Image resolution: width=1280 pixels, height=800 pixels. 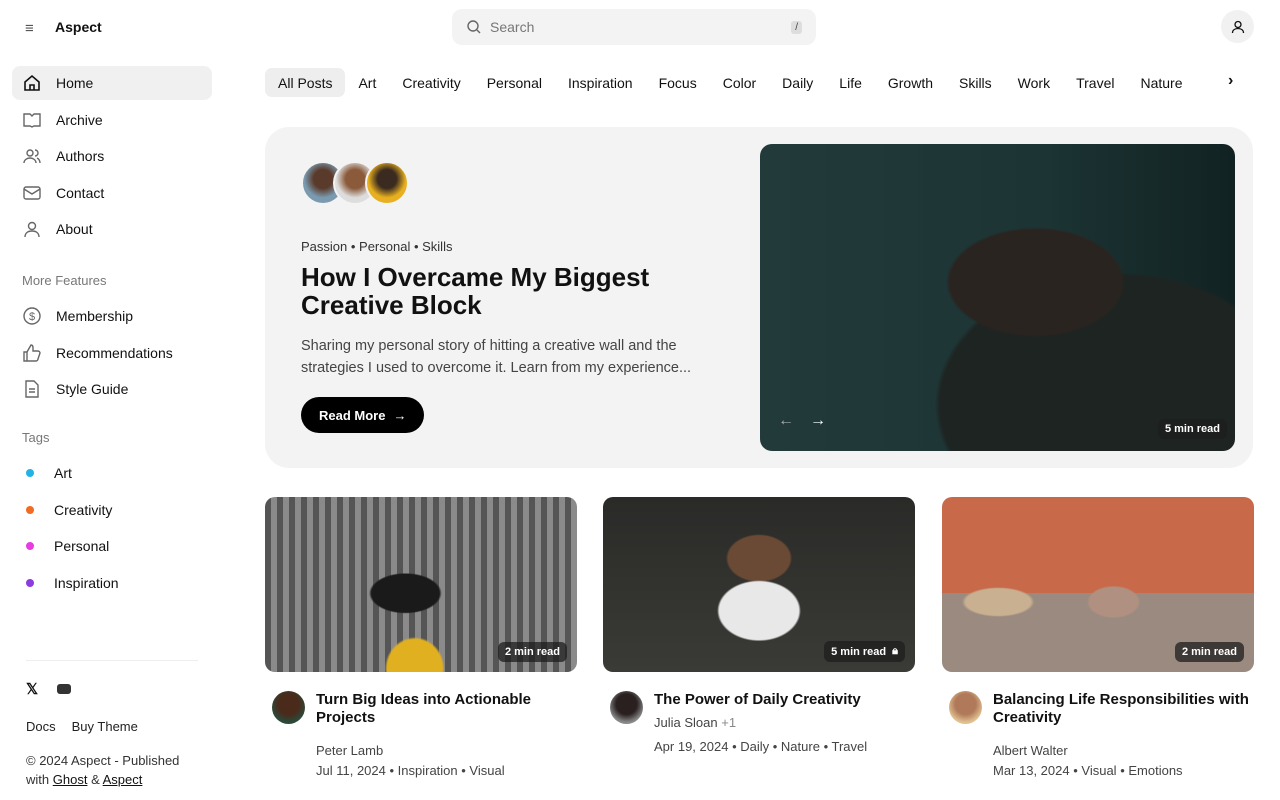 I want to click on next-slide-icon: →, so click(x=818, y=421).